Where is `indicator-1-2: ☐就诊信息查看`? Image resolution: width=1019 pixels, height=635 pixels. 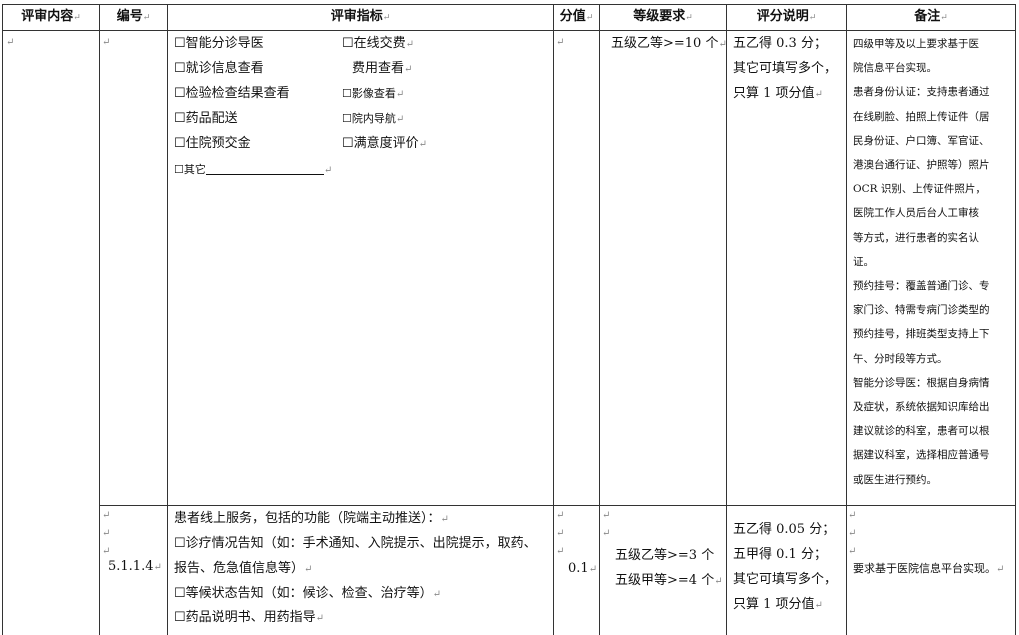 indicator-1-2: ☐就诊信息查看 is located at coordinates (219, 68).